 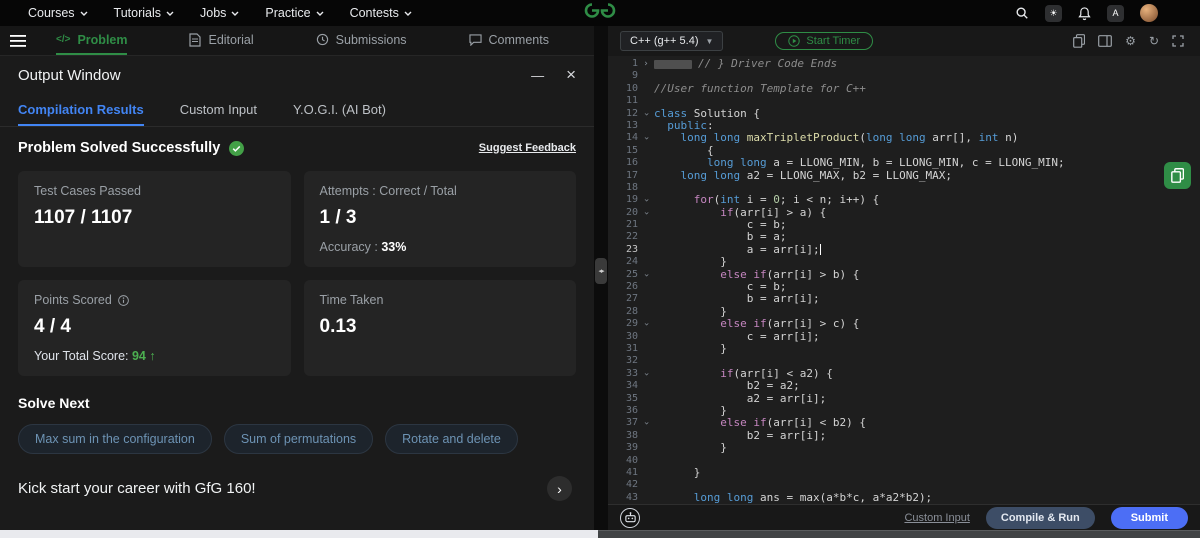 I want to click on tab-problem: </> Problem, so click(x=92, y=40).